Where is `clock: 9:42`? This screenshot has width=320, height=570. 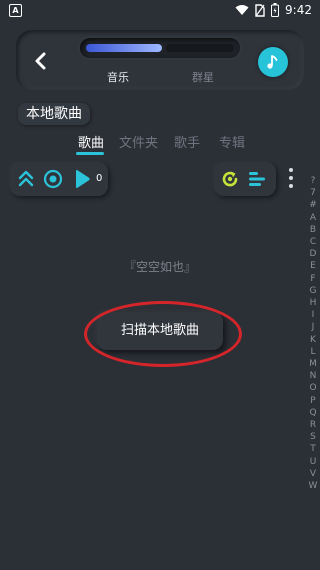
clock: 9:42 is located at coordinates (298, 10).